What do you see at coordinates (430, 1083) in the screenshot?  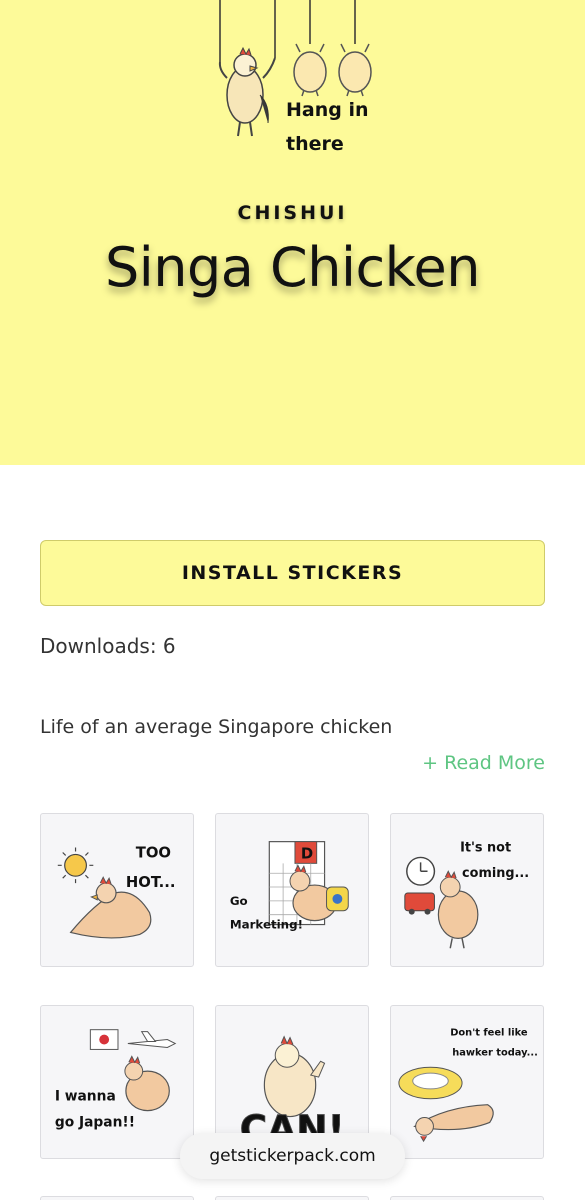 I see `chicken-rice-plate-icon` at bounding box center [430, 1083].